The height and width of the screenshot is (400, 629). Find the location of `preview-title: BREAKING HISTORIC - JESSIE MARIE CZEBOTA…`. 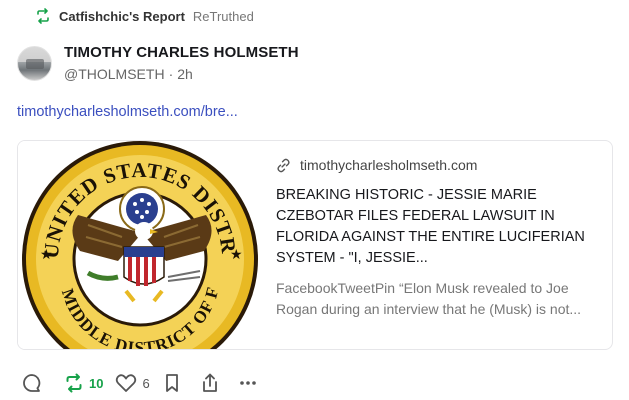

preview-title: BREAKING HISTORIC - JESSIE MARIE CZEBOTA… is located at coordinates (430, 226).